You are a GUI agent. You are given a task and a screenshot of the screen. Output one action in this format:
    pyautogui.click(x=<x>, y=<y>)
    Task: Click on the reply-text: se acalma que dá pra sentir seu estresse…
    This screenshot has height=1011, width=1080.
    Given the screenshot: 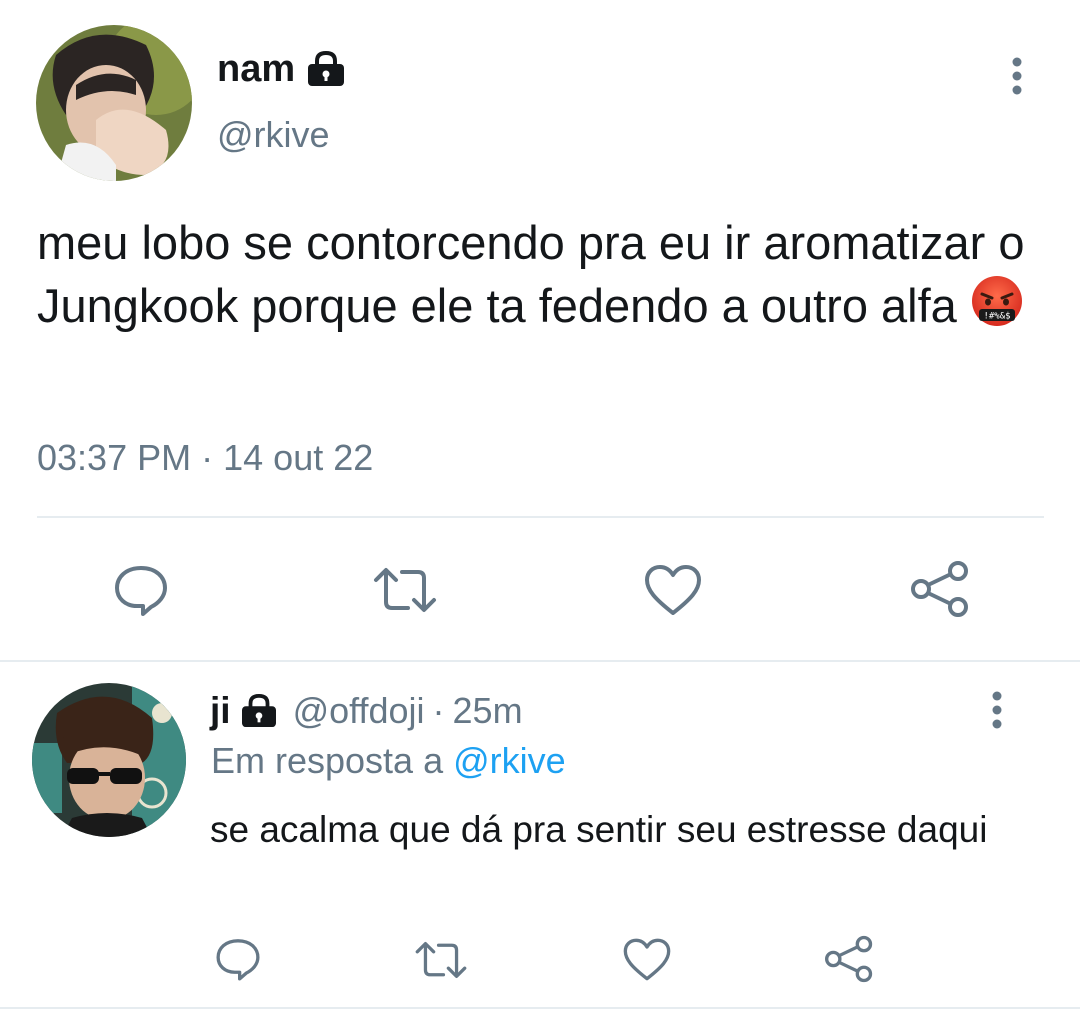 What is the action you would take?
    pyautogui.click(x=599, y=829)
    